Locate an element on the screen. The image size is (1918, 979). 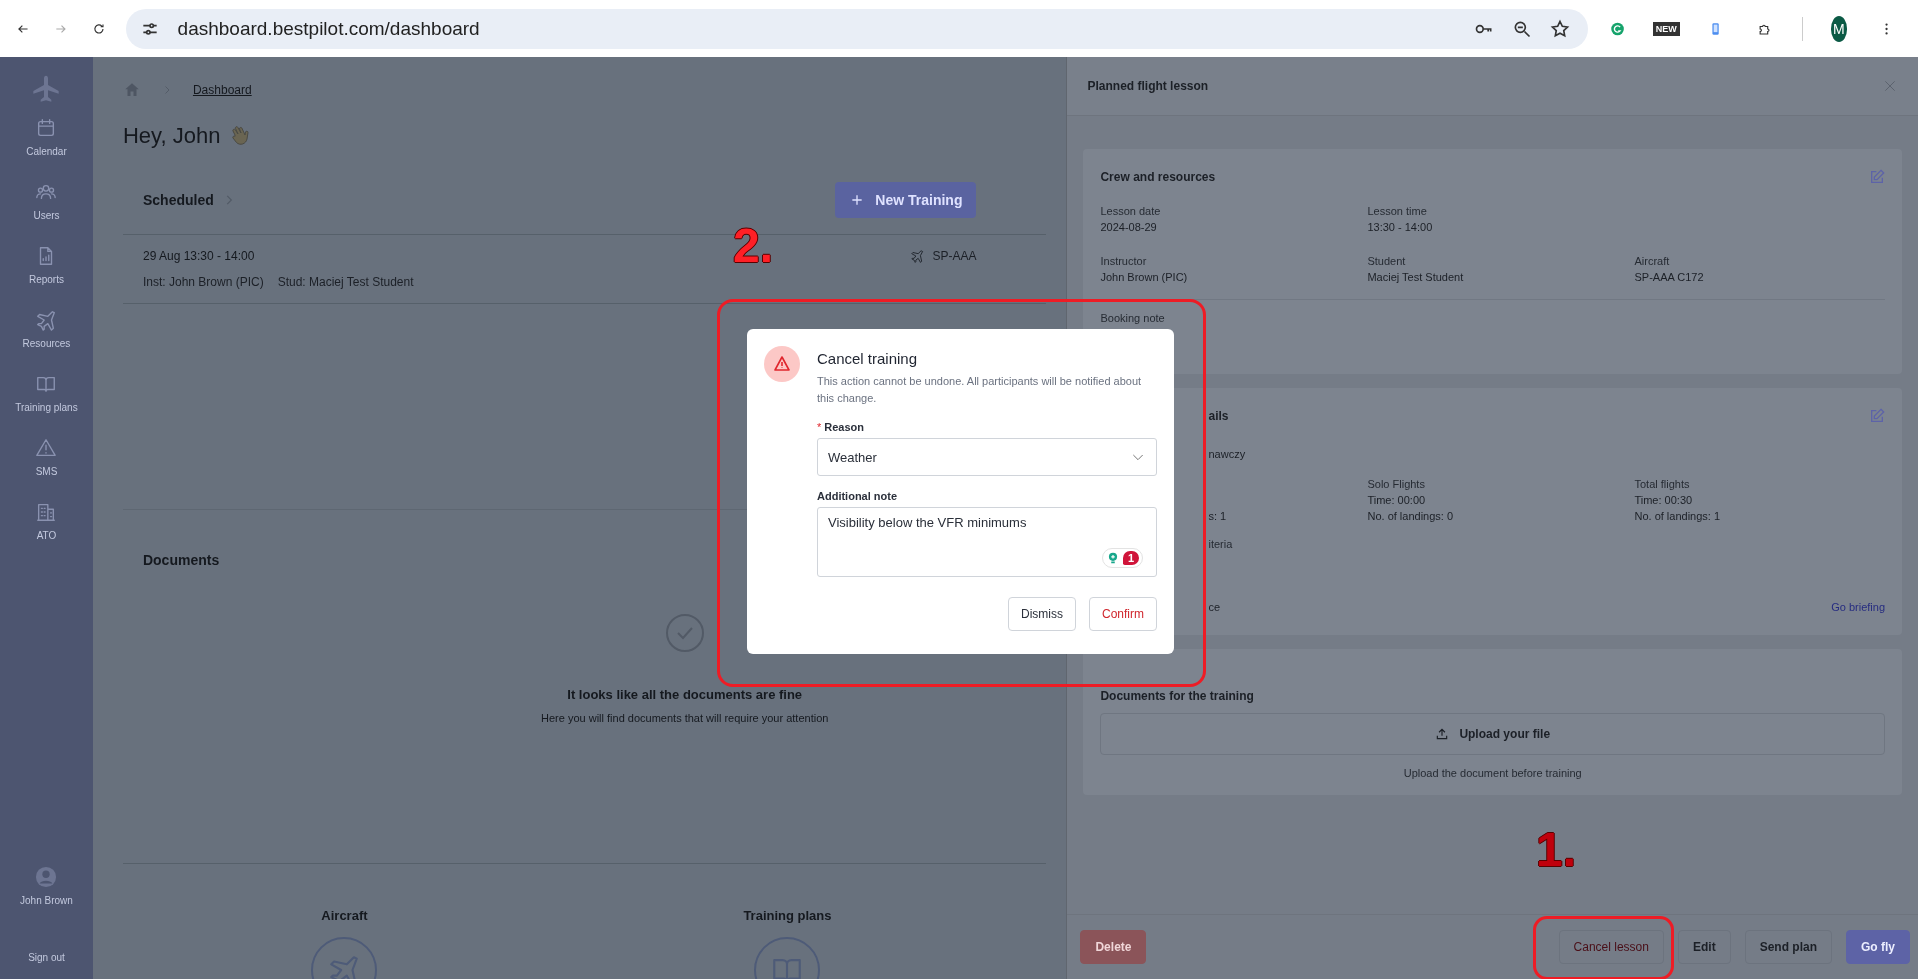
profile-avatar: M is located at coordinates (1838, 28).